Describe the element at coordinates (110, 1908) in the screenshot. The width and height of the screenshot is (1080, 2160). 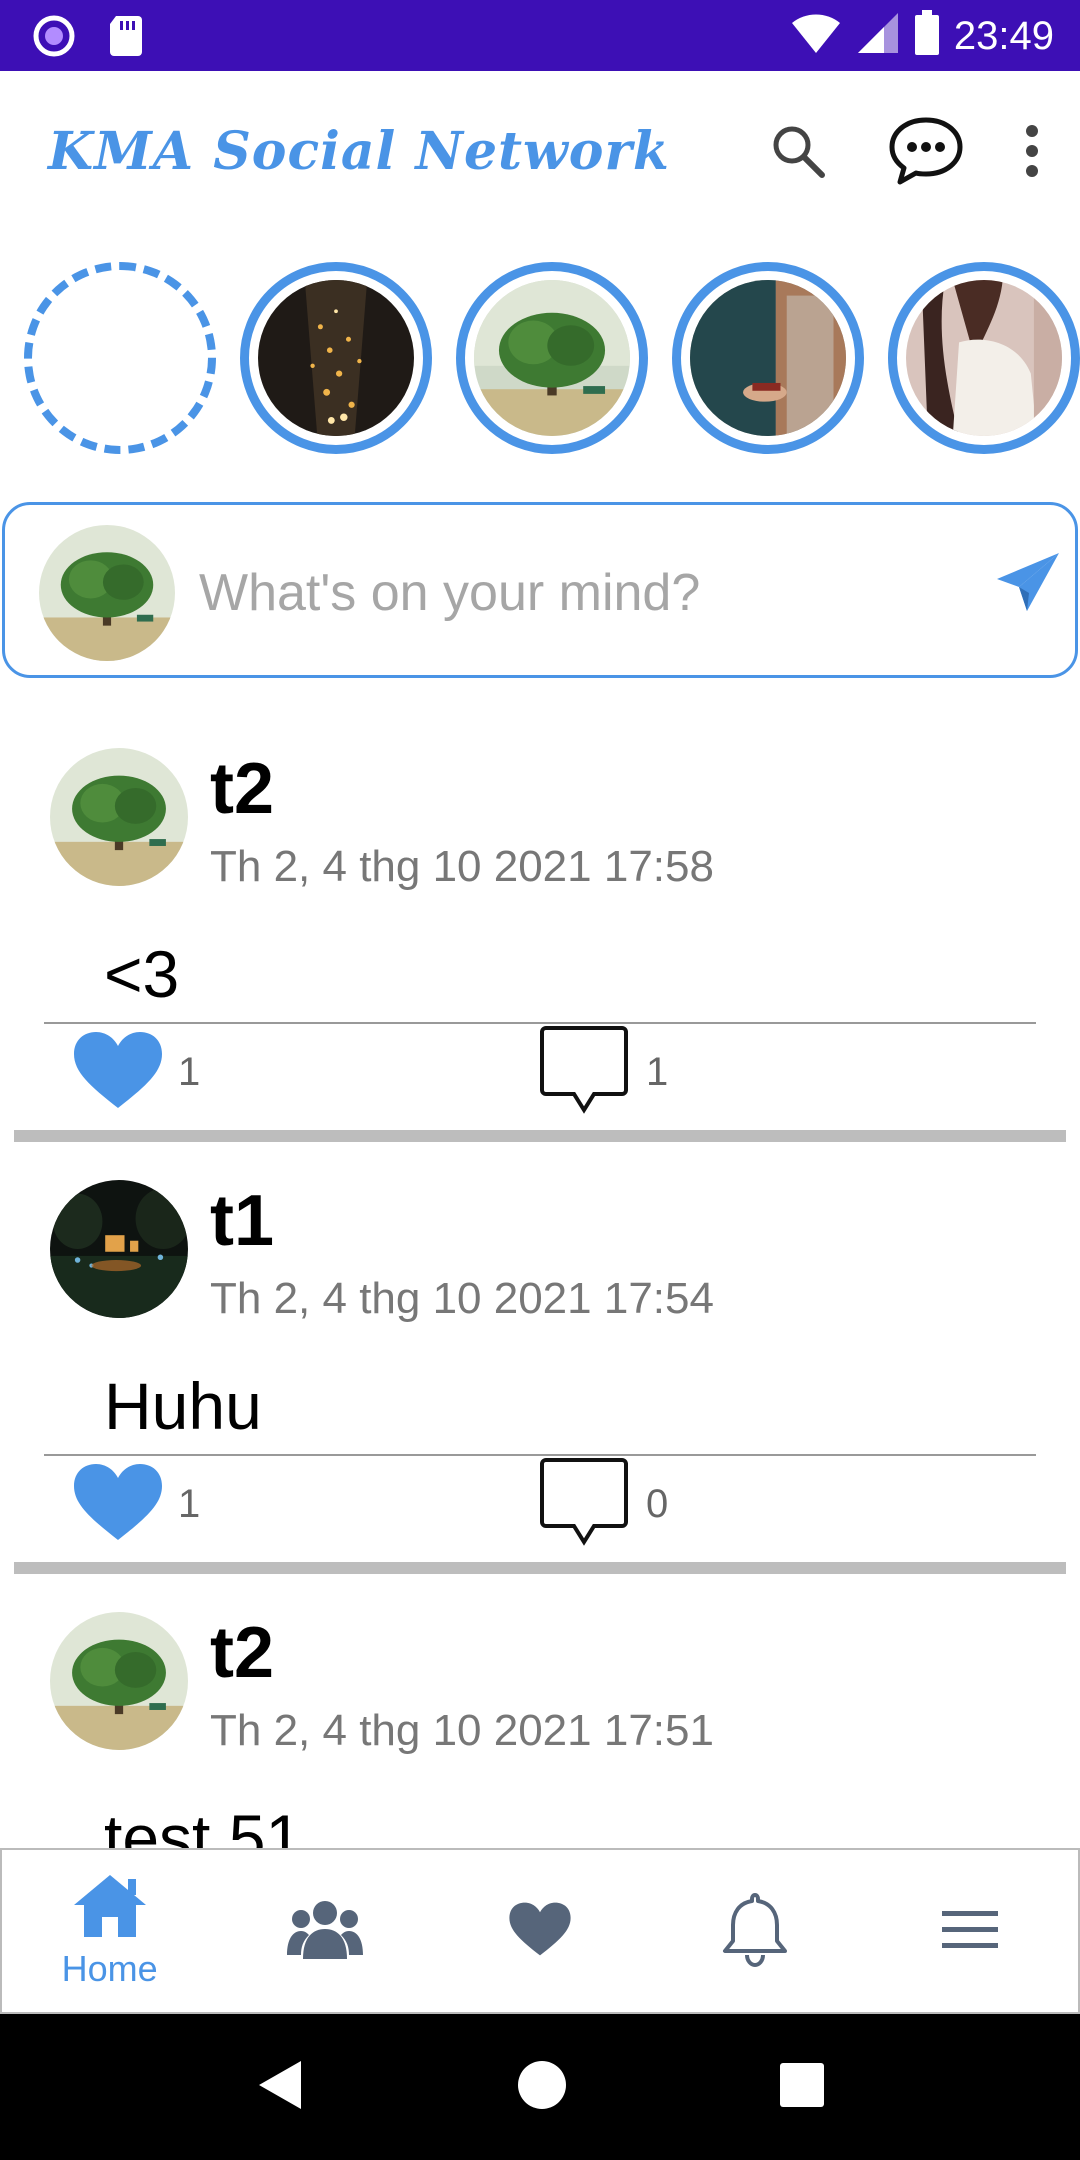
I see `home-icon` at that location.